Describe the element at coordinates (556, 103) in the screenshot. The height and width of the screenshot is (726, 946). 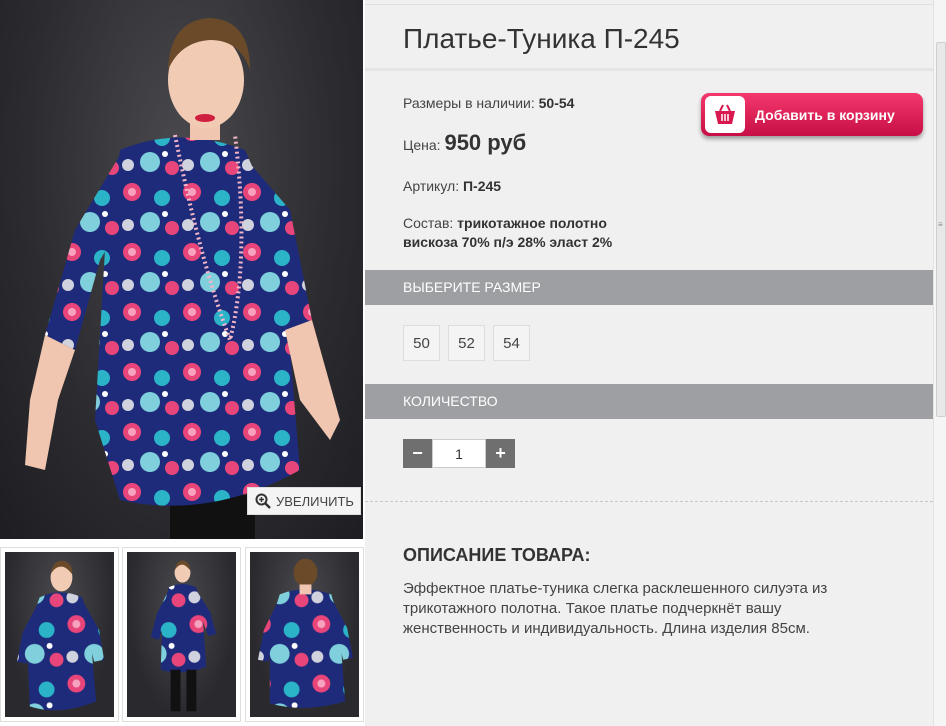
I see `sizes-value: 50-54` at that location.